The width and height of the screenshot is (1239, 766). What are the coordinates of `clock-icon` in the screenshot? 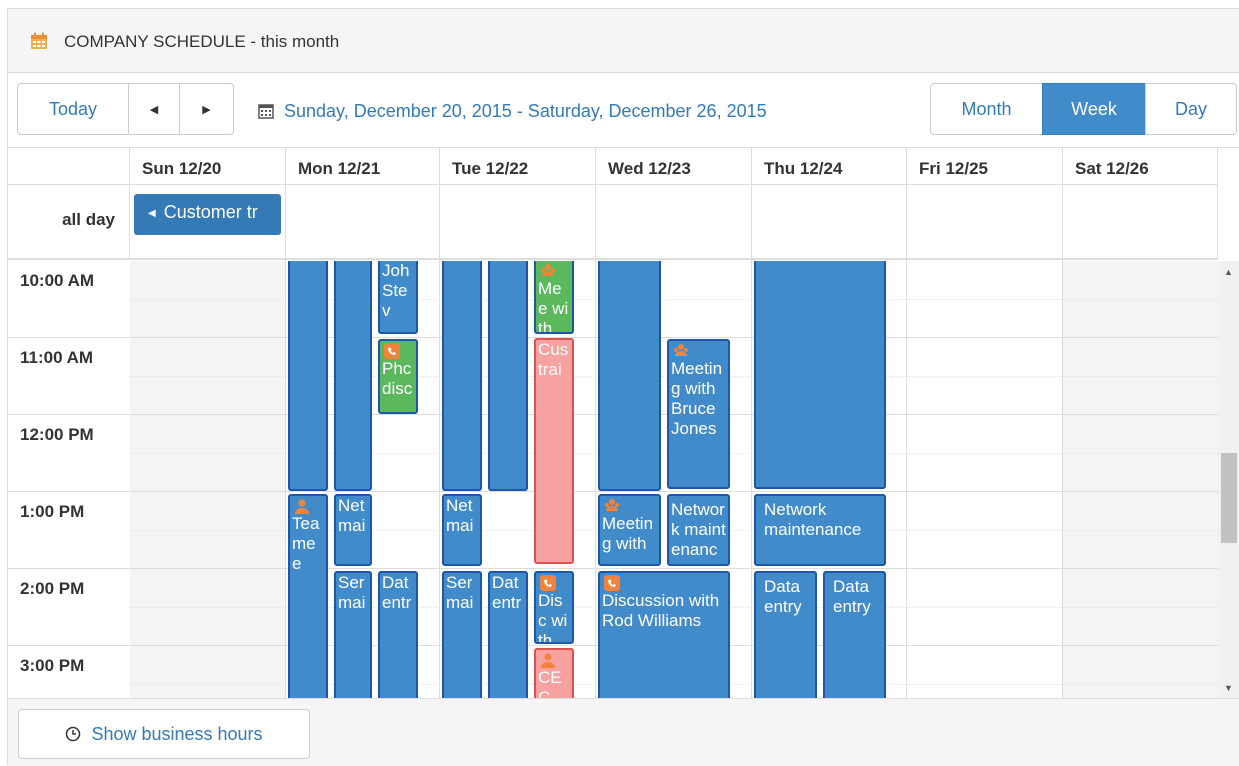 It's located at (73, 734).